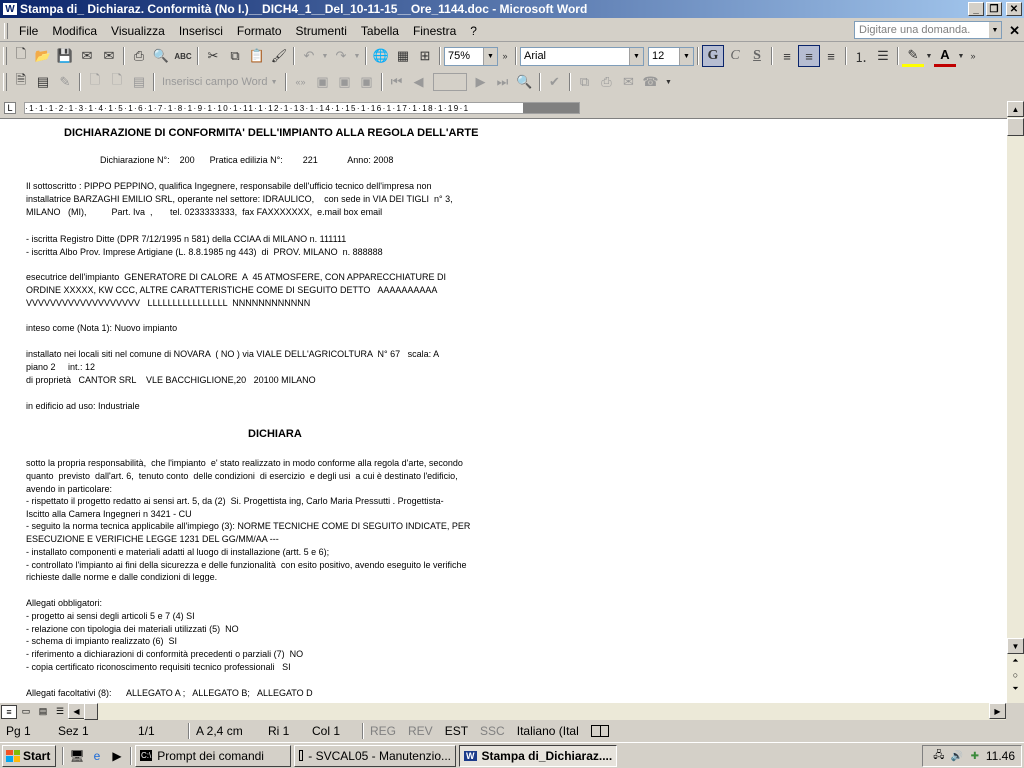 Image resolution: width=1024 pixels, height=768 pixels. What do you see at coordinates (929, 56) in the screenshot?
I see `highlight-dropdown-icon: ▼` at bounding box center [929, 56].